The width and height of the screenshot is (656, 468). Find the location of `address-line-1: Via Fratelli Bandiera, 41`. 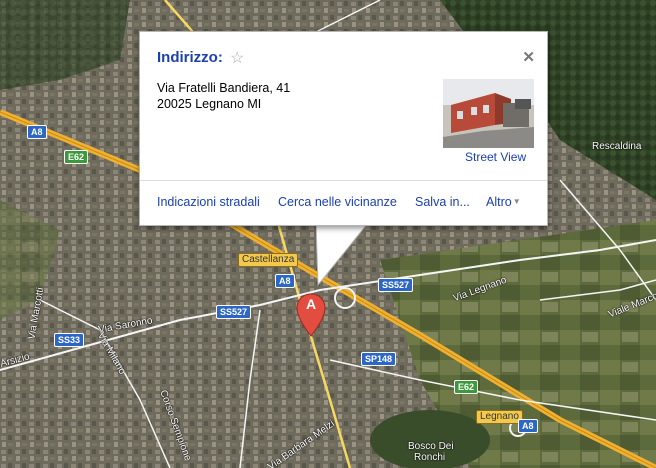

address-line-1: Via Fratelli Bandiera, 41 is located at coordinates (224, 88).